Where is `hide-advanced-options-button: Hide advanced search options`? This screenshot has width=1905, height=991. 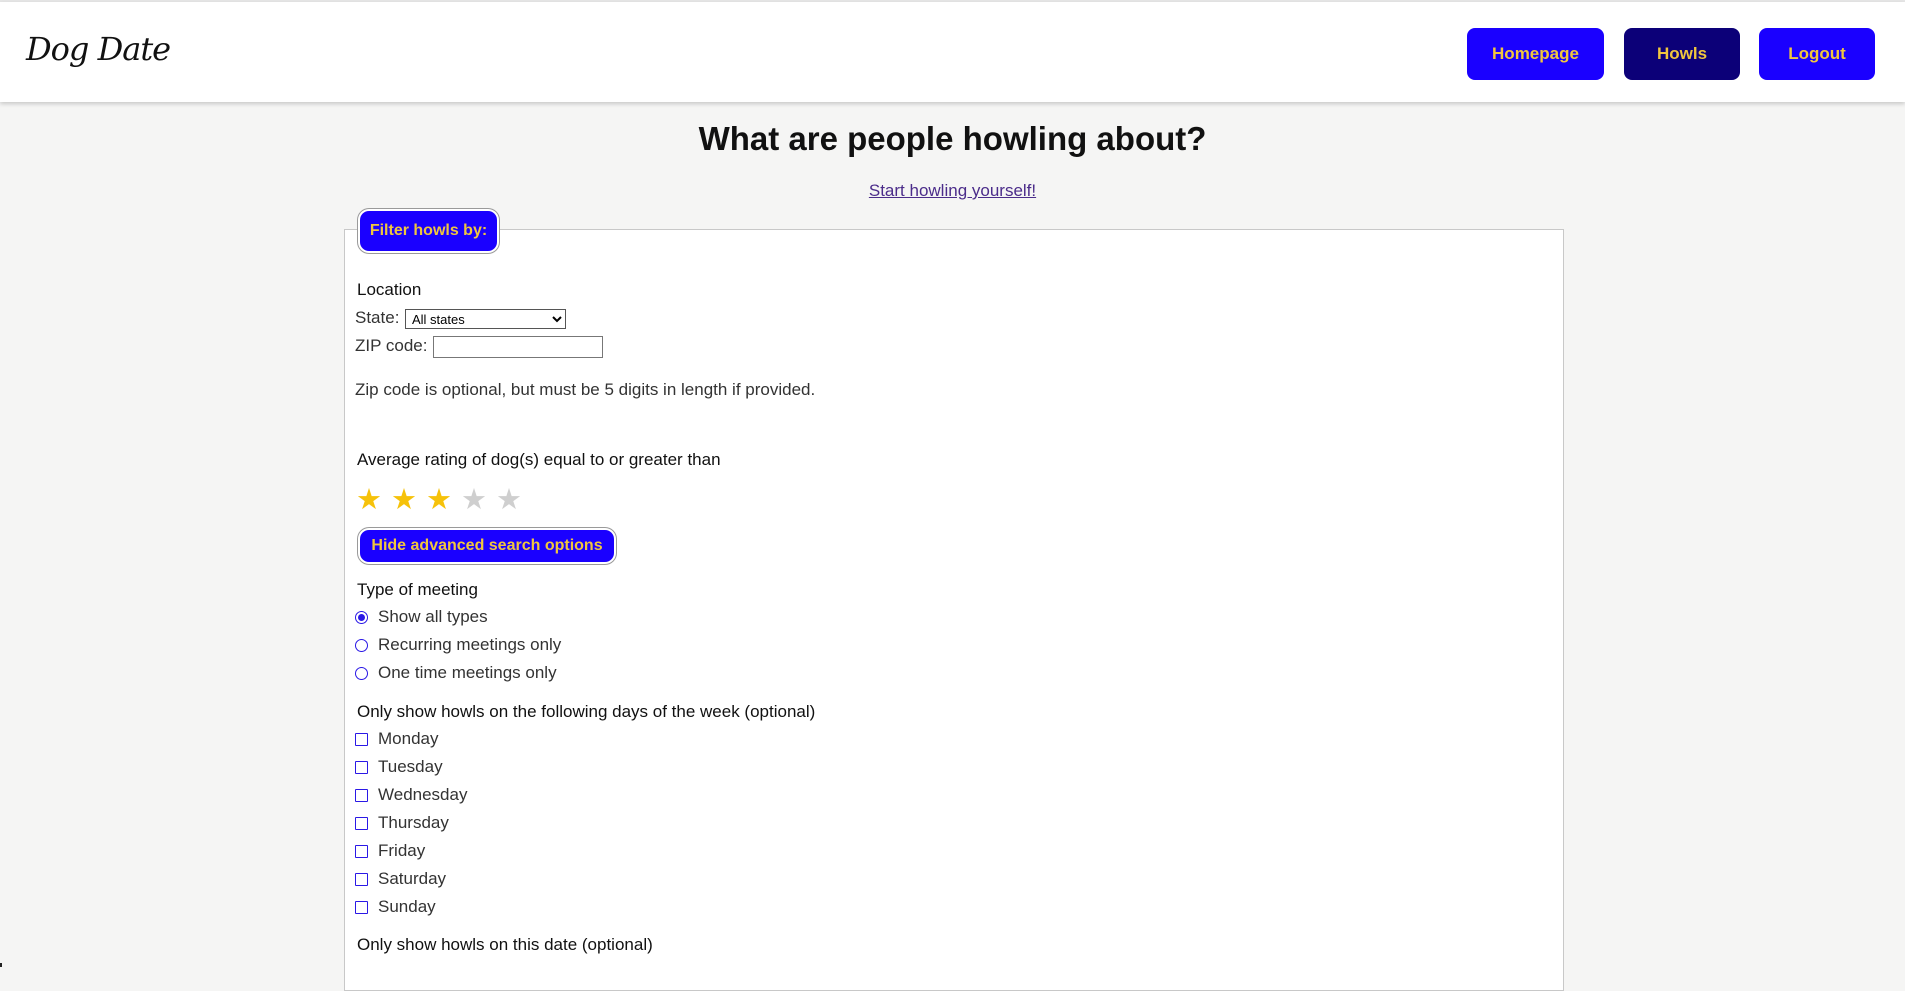 hide-advanced-options-button: Hide advanced search options is located at coordinates (487, 546).